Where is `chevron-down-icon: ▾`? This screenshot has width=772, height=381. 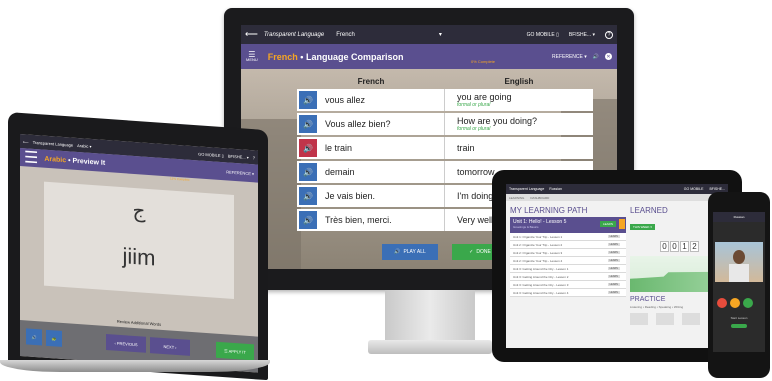
chevron-down-icon: ▾ is located at coordinates (440, 34).